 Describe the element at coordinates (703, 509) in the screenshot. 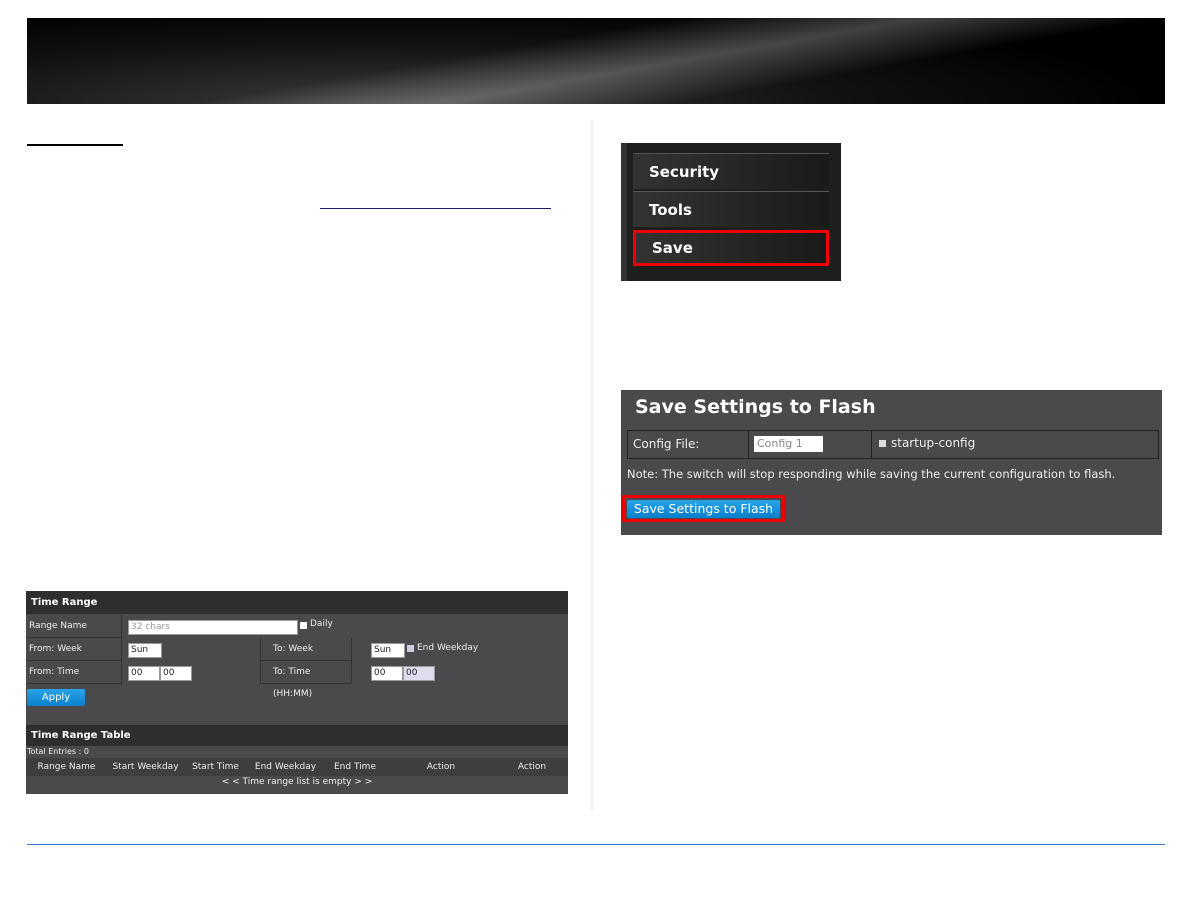

I see `save-settings-to-flash-button: Save Settings to Flash` at that location.